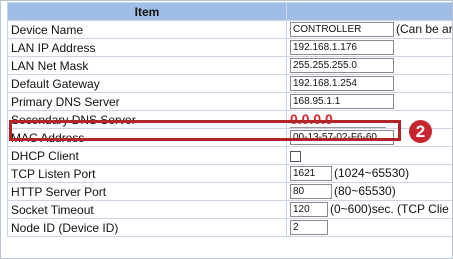 The height and width of the screenshot is (259, 453). I want to click on device-name-input: CONTROLLER, so click(342, 30).